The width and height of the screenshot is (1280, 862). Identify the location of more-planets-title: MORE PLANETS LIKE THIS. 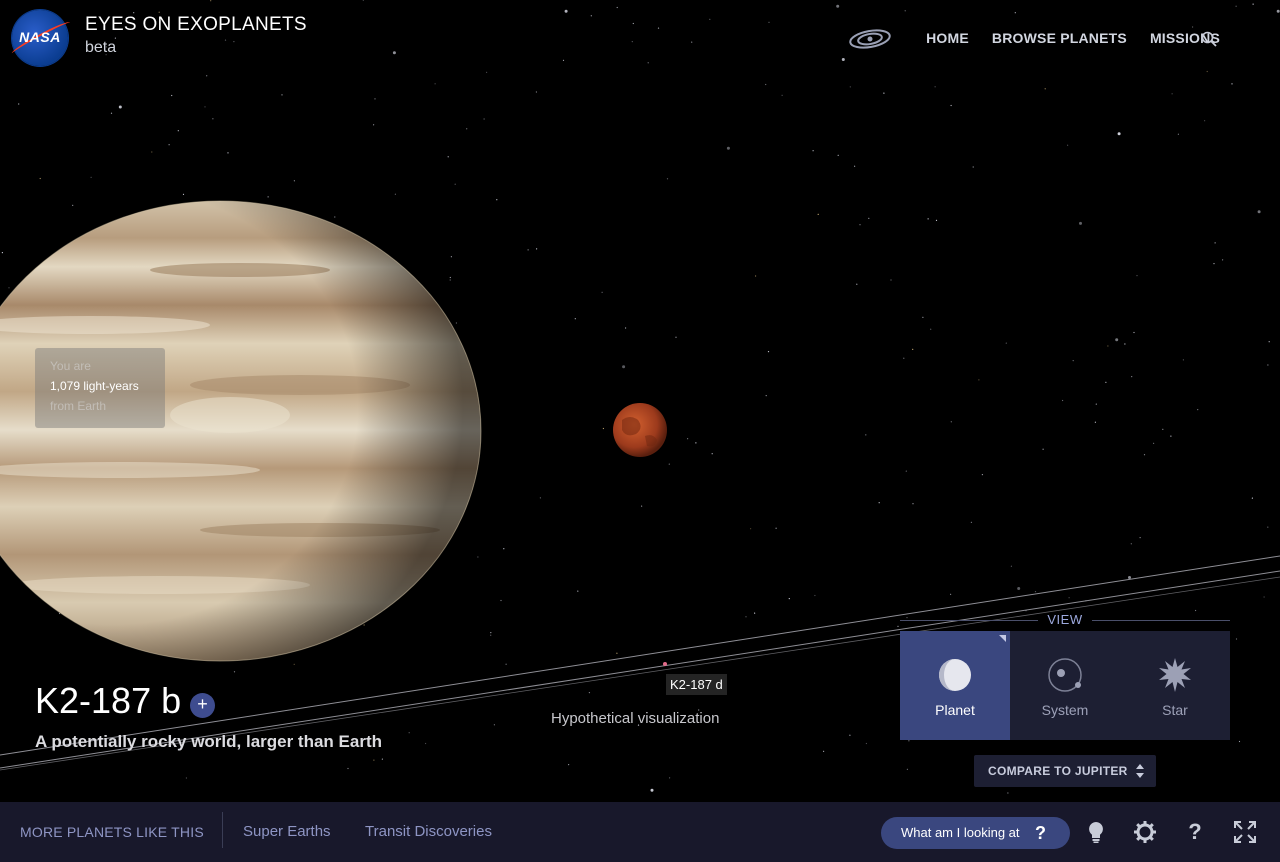
(112, 832).